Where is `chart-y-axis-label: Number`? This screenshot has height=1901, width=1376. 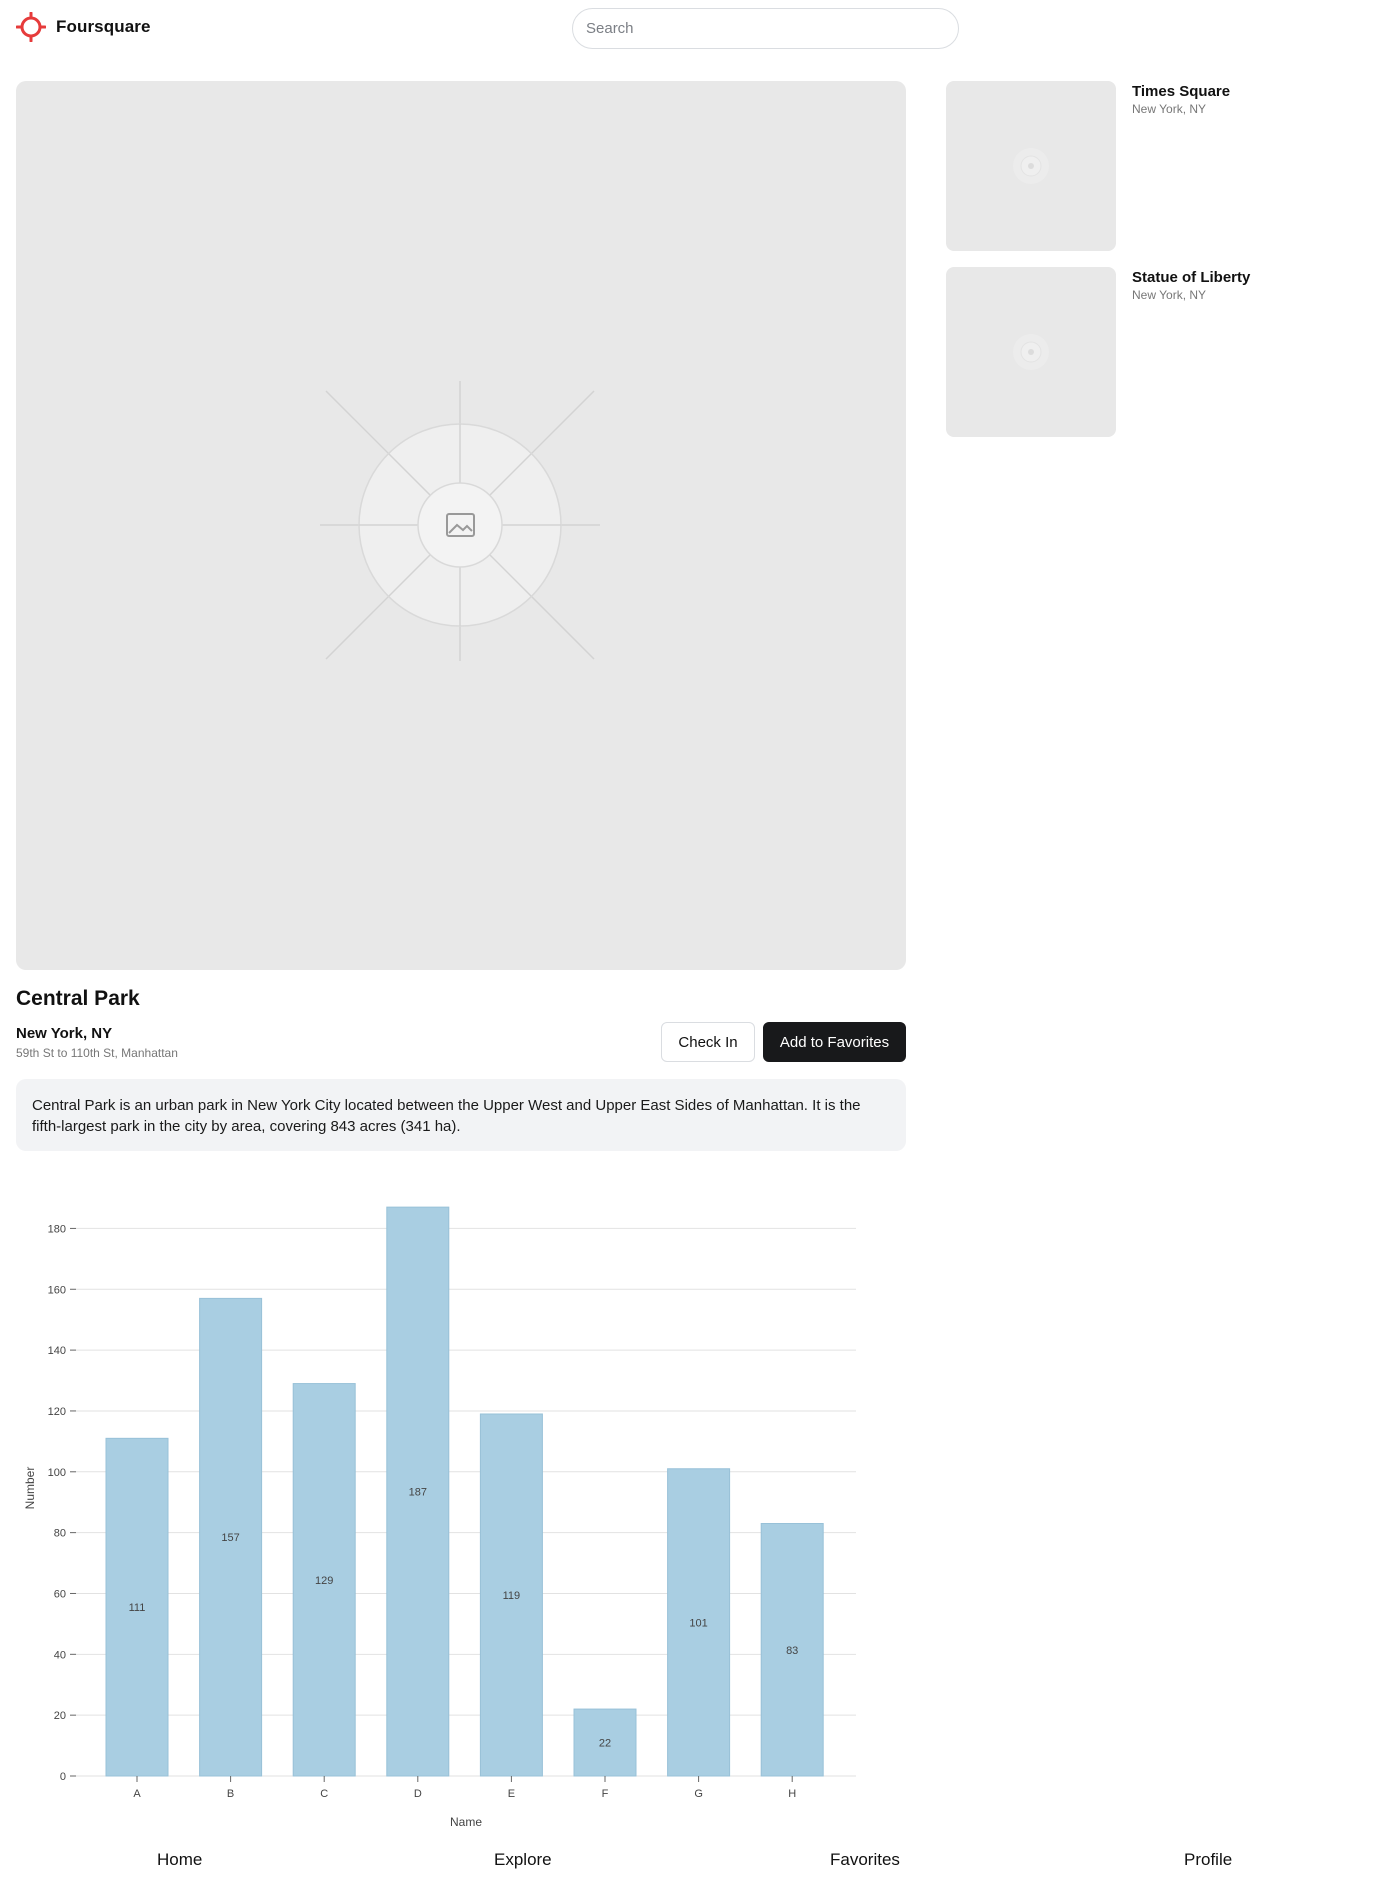
chart-y-axis-label: Number is located at coordinates (30, 1488).